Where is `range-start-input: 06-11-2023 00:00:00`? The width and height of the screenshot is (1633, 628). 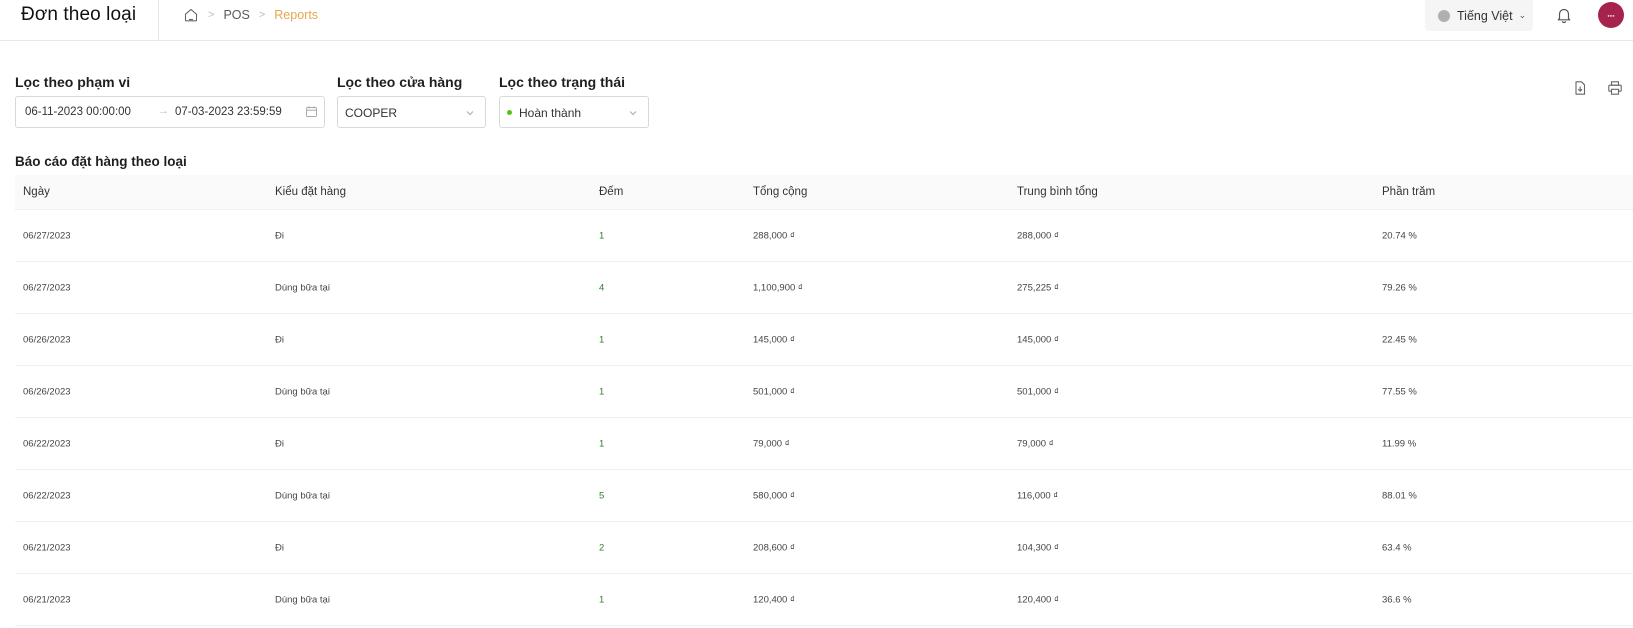
range-start-input: 06-11-2023 00:00:00 is located at coordinates (78, 112).